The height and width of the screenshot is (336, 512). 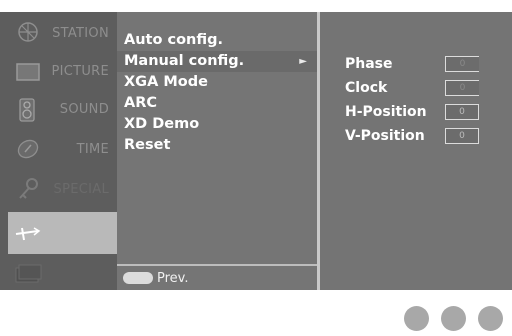 I want to click on sidebar-item-window, so click(x=62, y=273).